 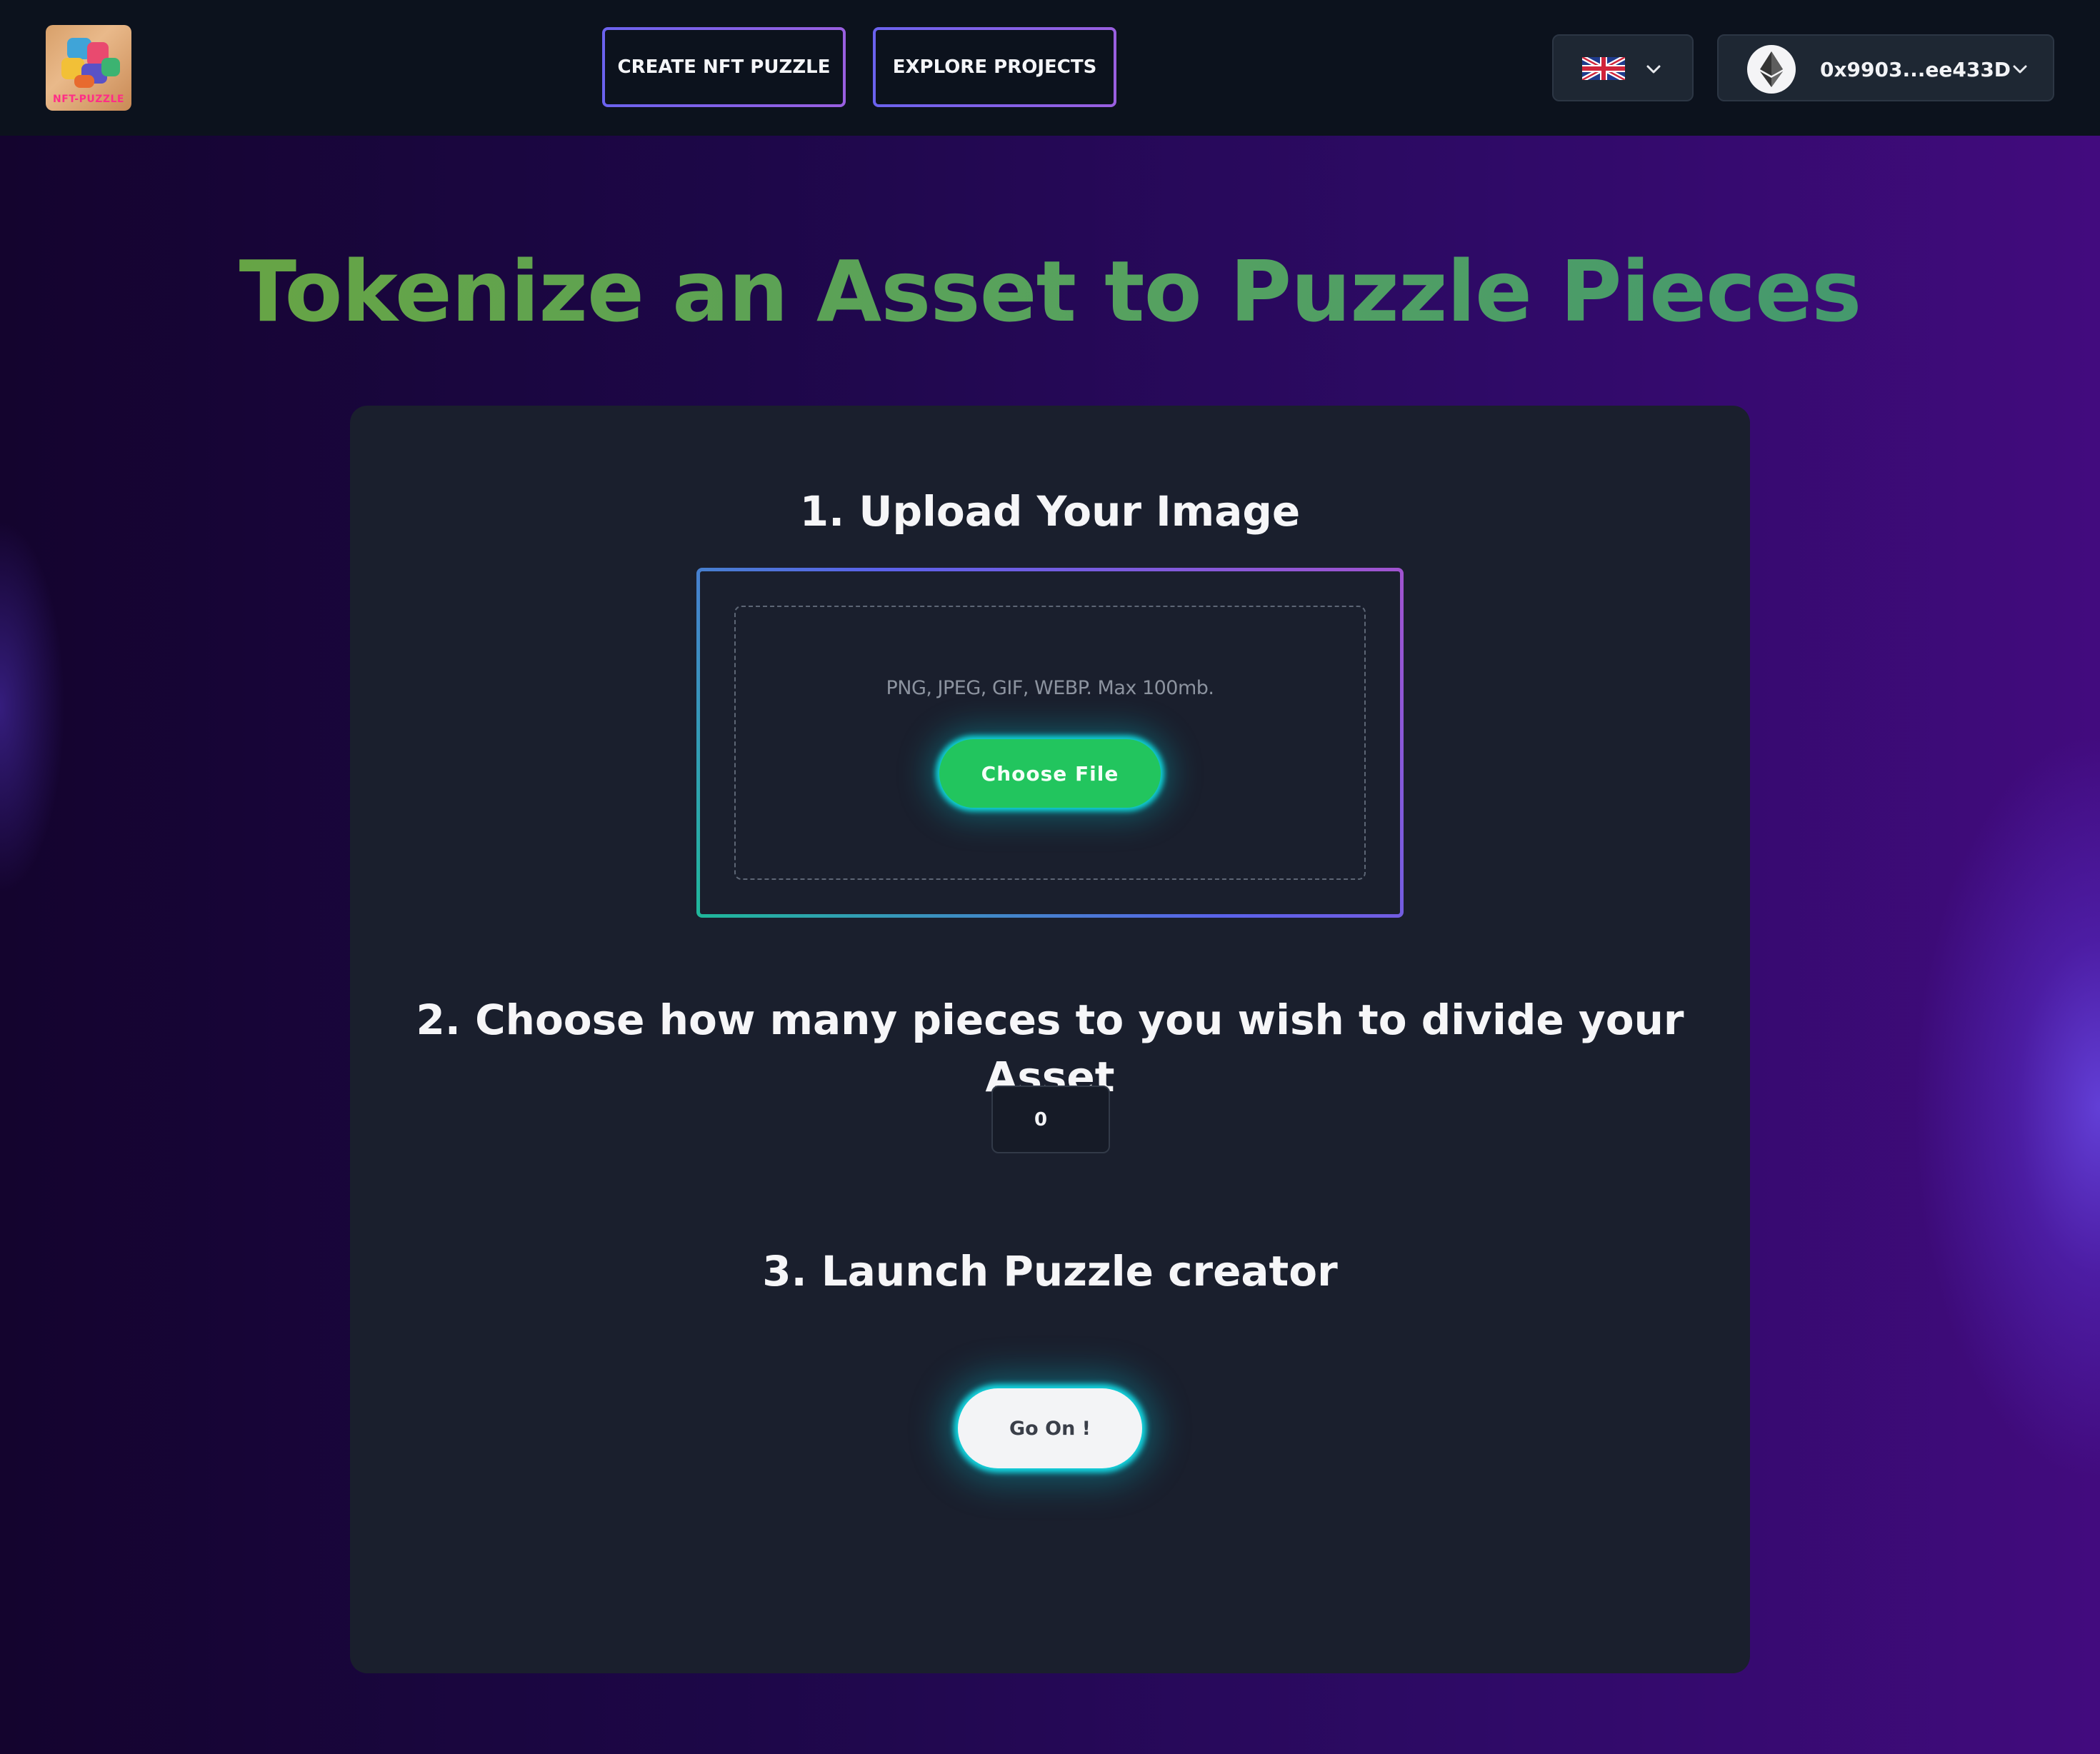 I want to click on ethereum-icon, so click(x=1771, y=69).